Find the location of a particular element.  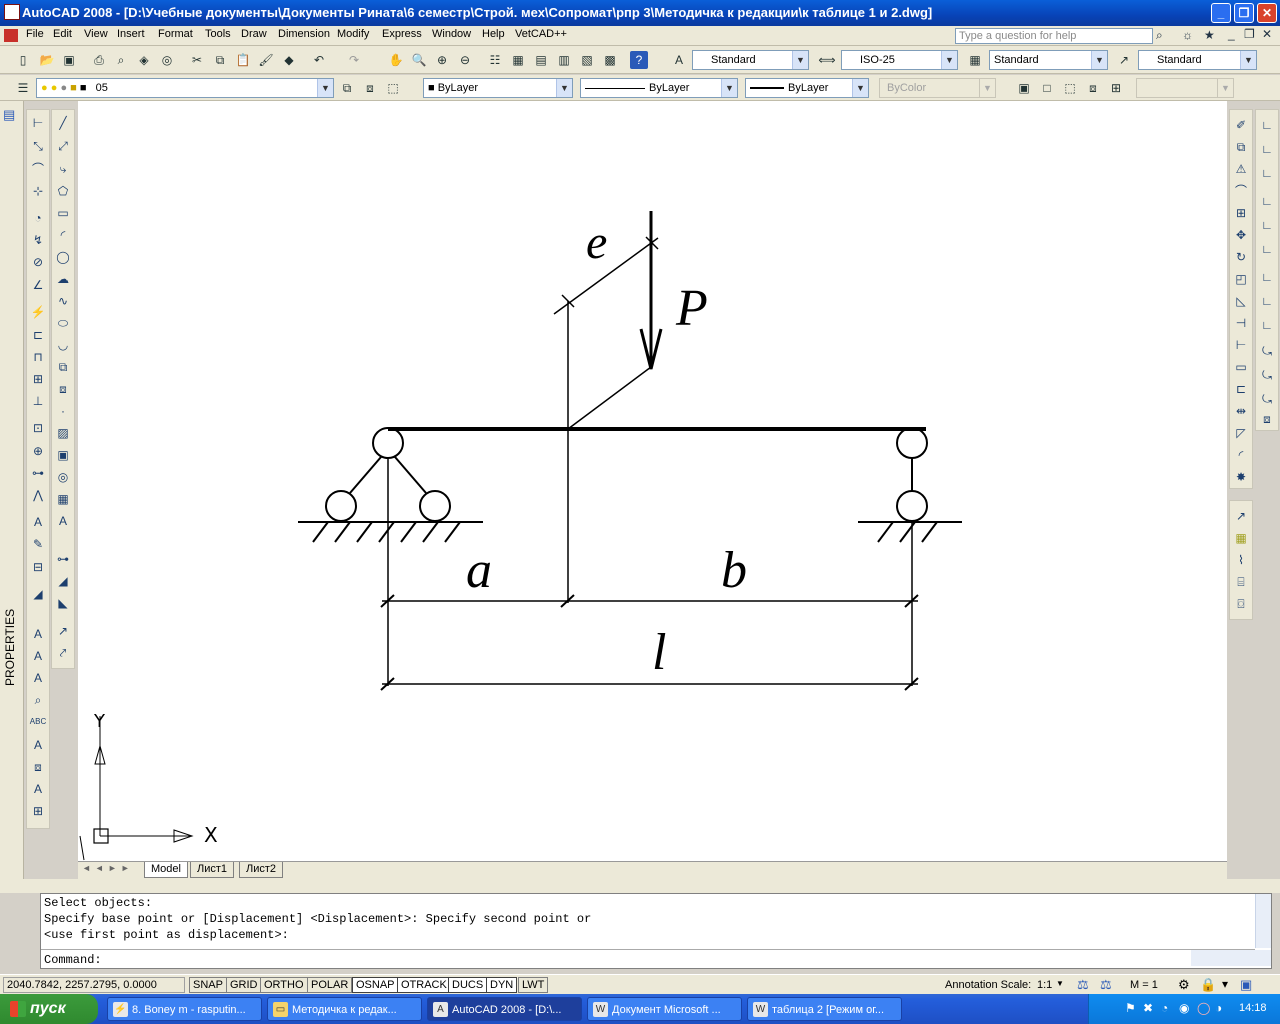

autocad-app-icon is located at coordinates (12, 12).